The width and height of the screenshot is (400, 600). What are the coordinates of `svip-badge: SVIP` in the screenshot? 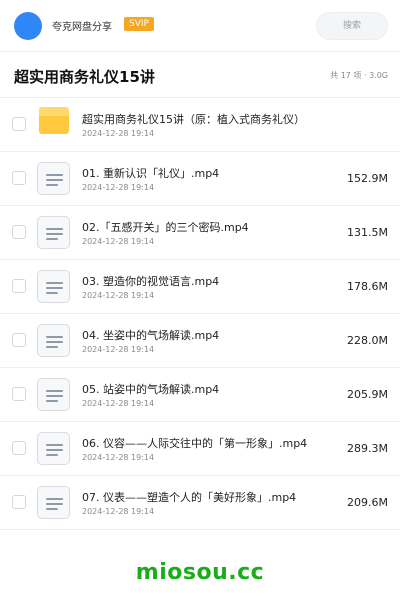 It's located at (139, 24).